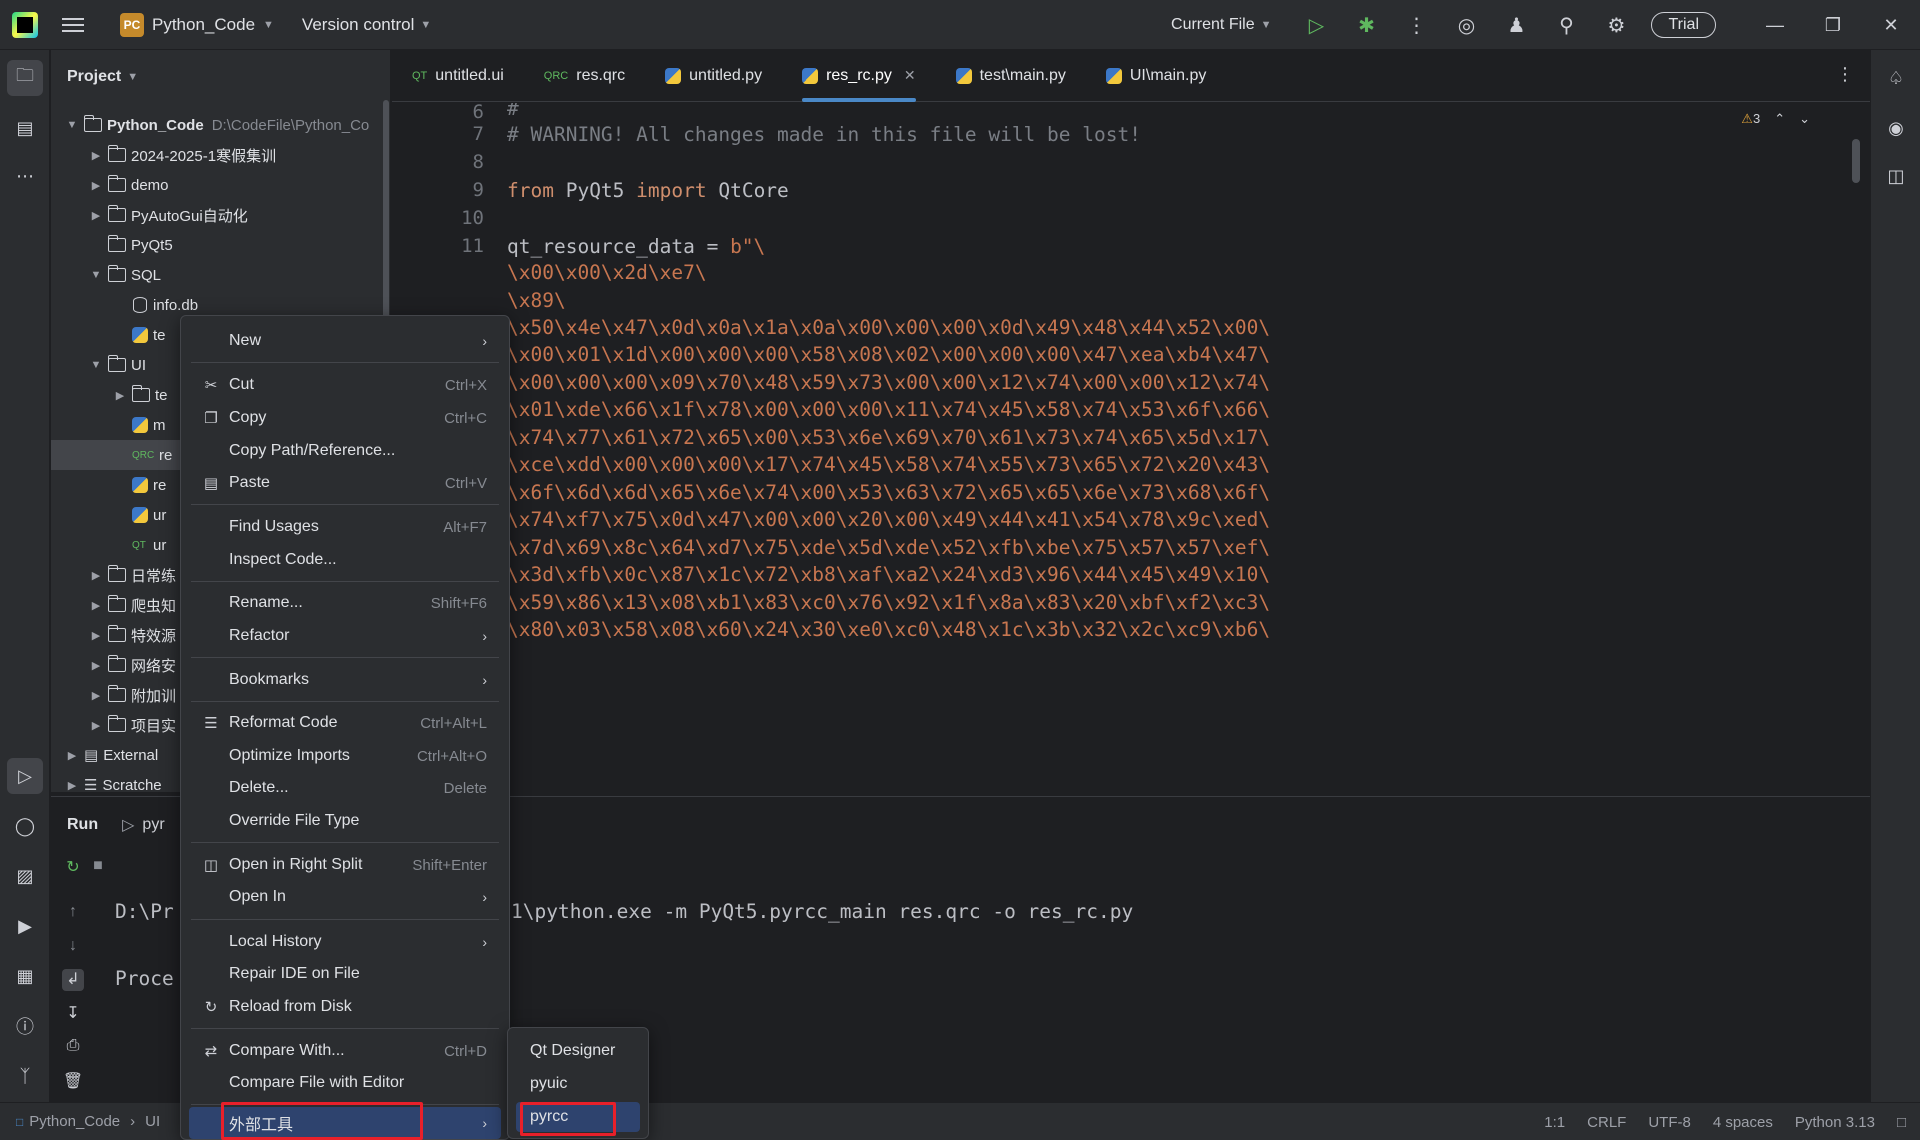 The width and height of the screenshot is (1920, 1140). I want to click on trial-button: Trial, so click(1683, 25).